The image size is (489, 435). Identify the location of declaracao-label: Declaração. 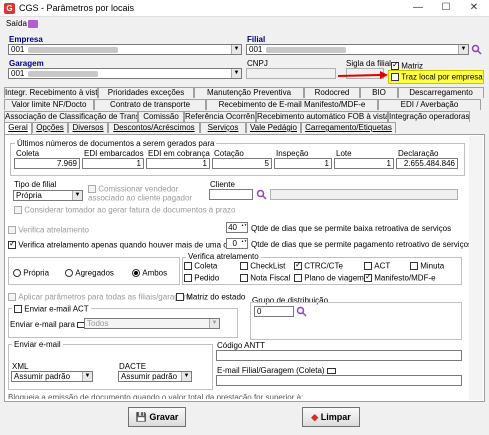
(418, 153).